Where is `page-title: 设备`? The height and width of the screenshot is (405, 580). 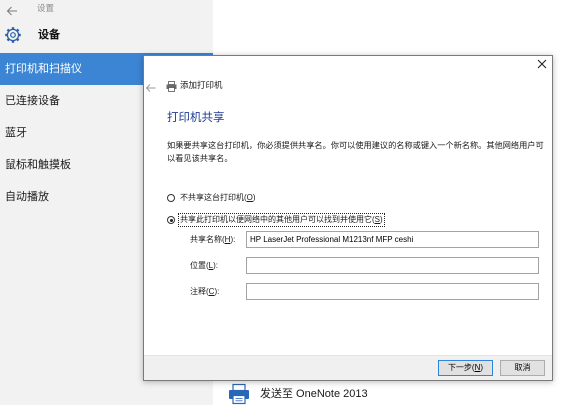
page-title: 设备 is located at coordinates (49, 35).